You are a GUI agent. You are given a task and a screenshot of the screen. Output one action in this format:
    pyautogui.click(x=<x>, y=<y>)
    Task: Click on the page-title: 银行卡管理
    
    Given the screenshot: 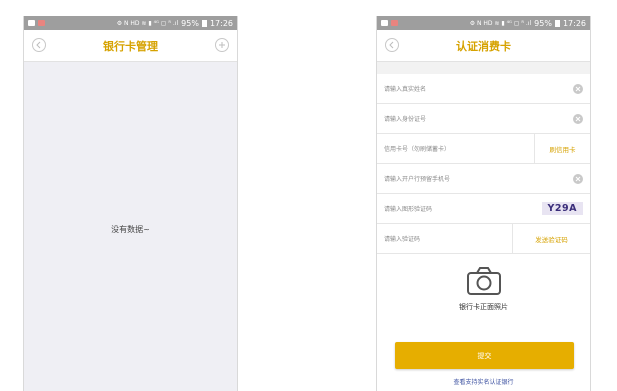 What is the action you would take?
    pyautogui.click(x=130, y=46)
    